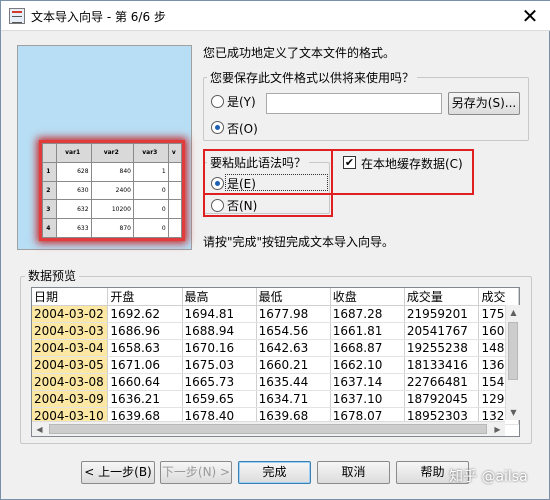 This screenshot has height=500, width=550. What do you see at coordinates (242, 128) in the screenshot?
I see `save-format-no-label: 否(O)` at bounding box center [242, 128].